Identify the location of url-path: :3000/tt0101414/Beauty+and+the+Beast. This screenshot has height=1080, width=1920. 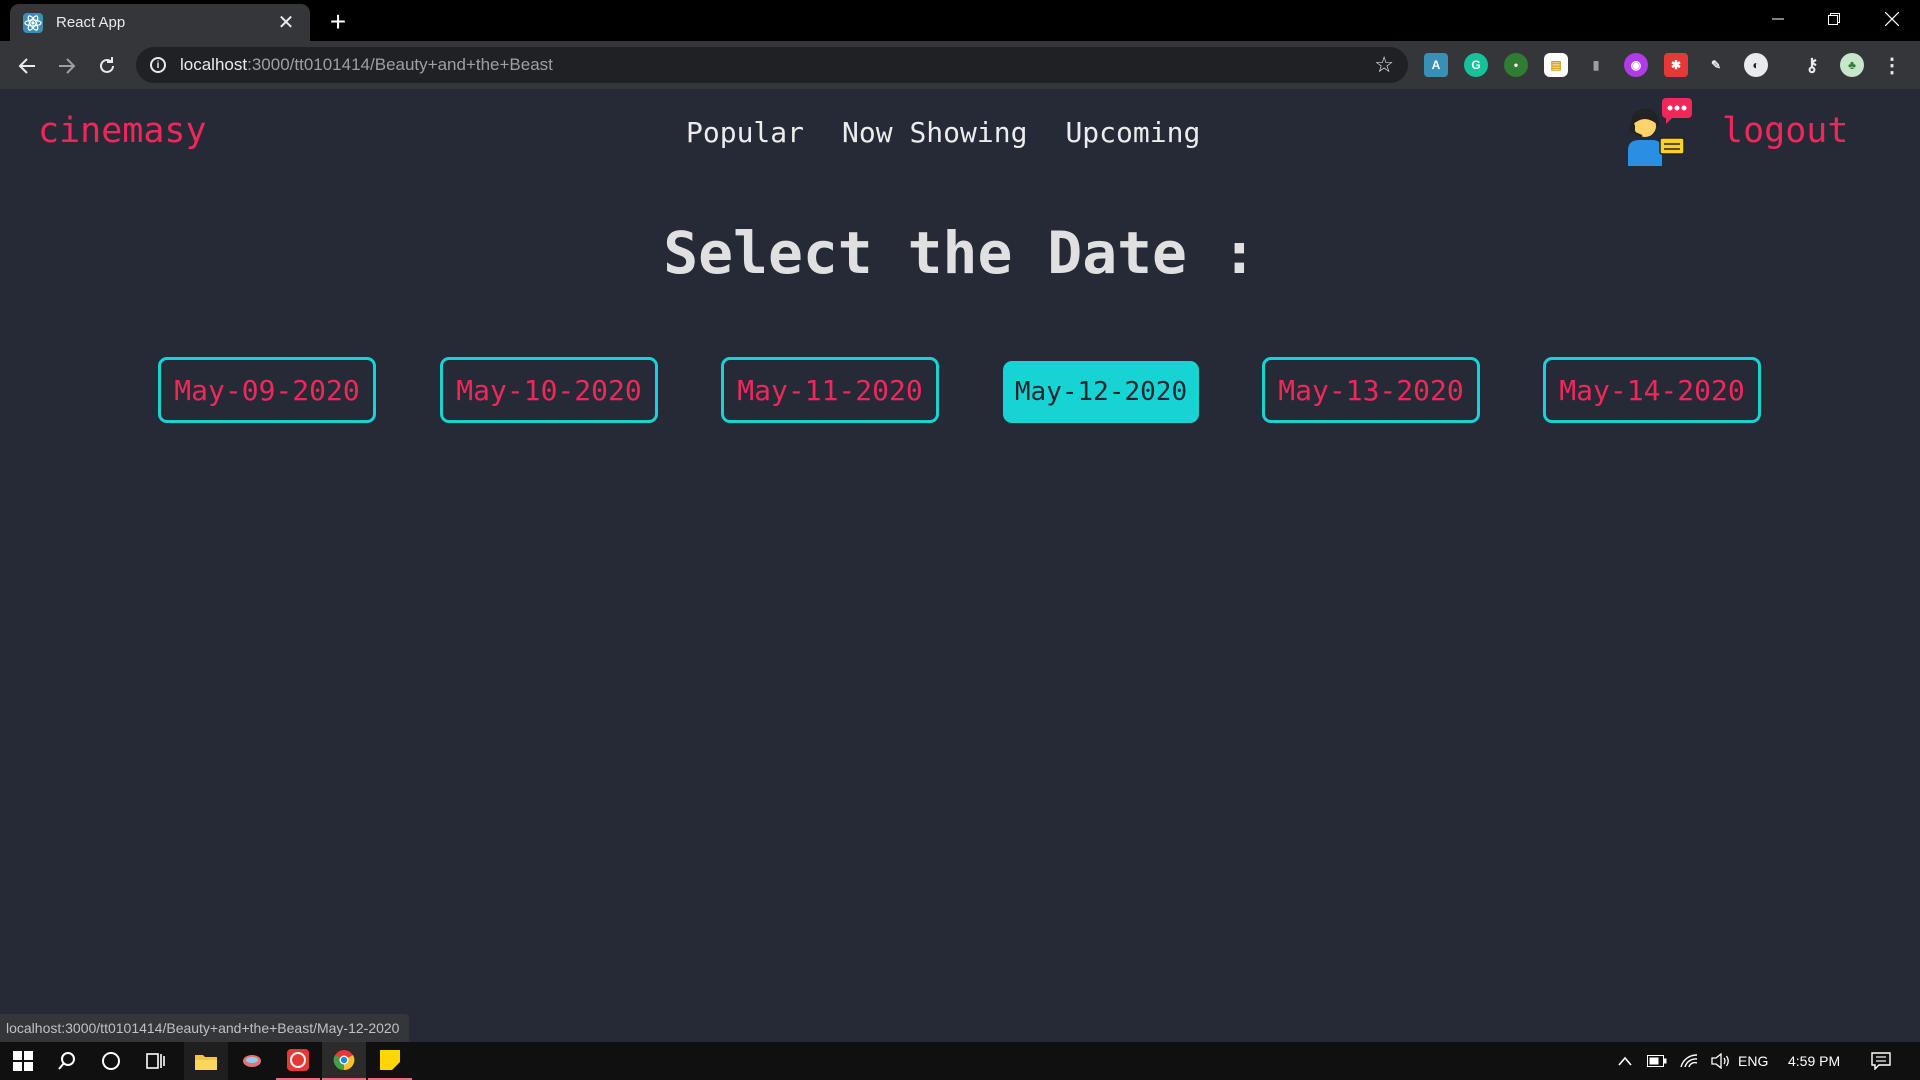
(400, 64).